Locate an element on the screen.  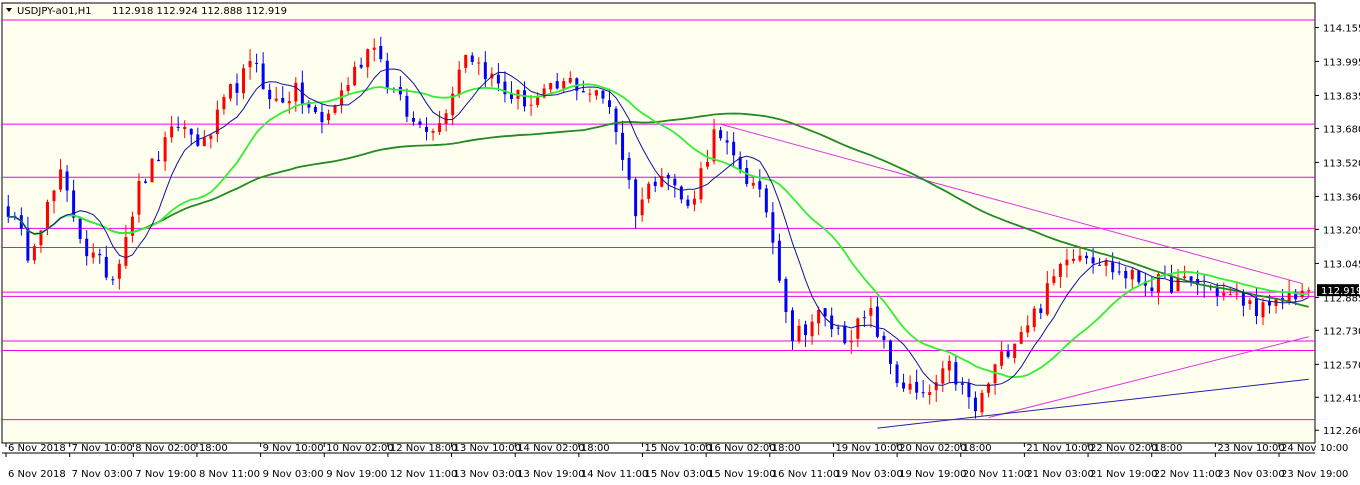
x-bottom-tick-label-9: 14 Nov 11:00 is located at coordinates (614, 474).